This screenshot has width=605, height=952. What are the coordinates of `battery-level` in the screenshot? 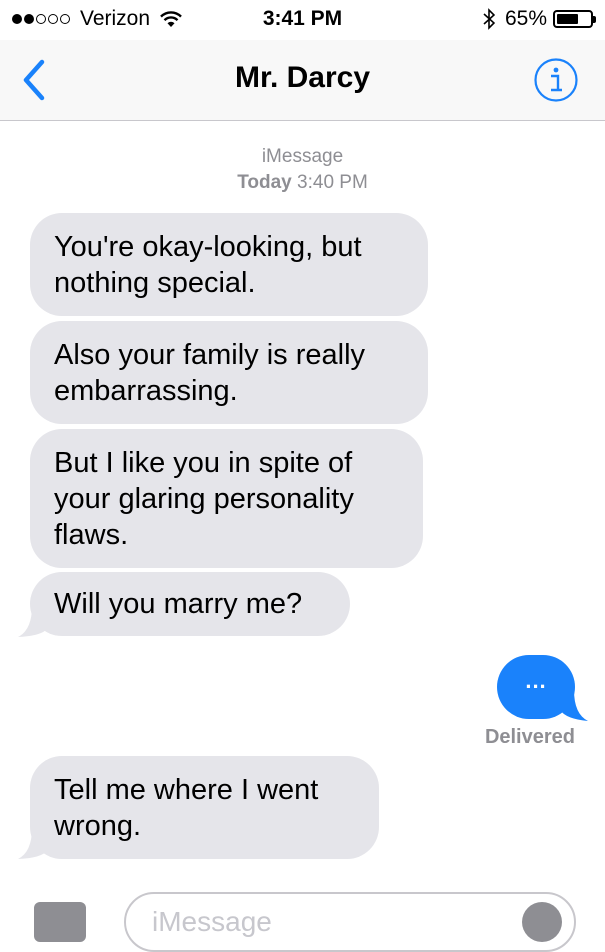 It's located at (567, 19).